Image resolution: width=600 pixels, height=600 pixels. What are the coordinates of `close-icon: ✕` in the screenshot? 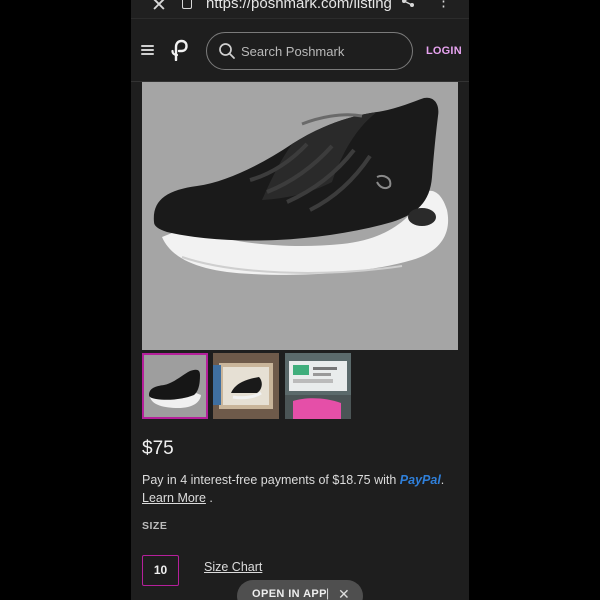 It's located at (344, 593).